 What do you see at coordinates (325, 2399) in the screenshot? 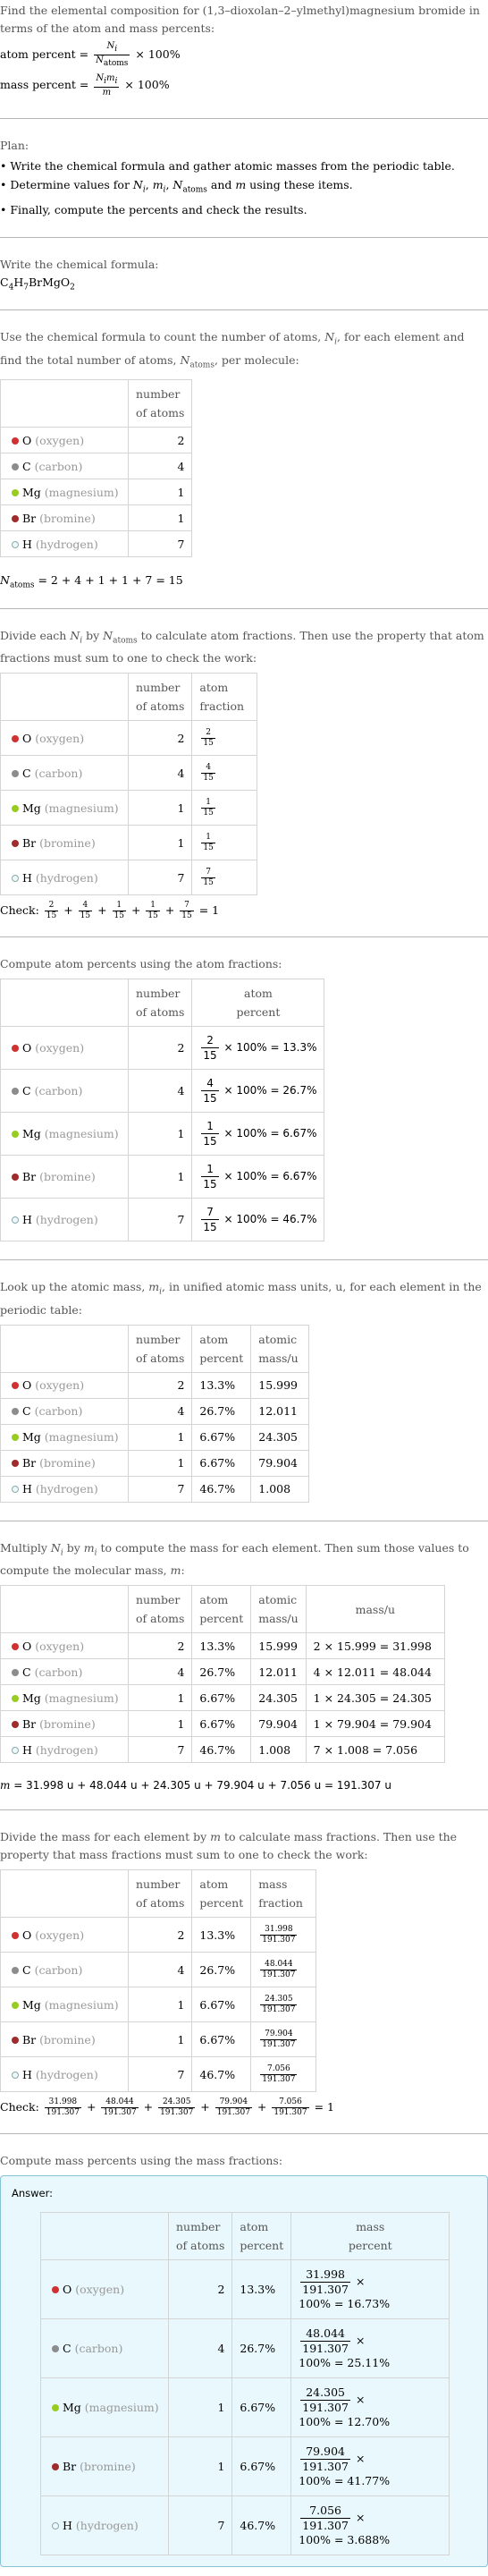
I see `fraction: 24.305 191.307` at bounding box center [325, 2399].